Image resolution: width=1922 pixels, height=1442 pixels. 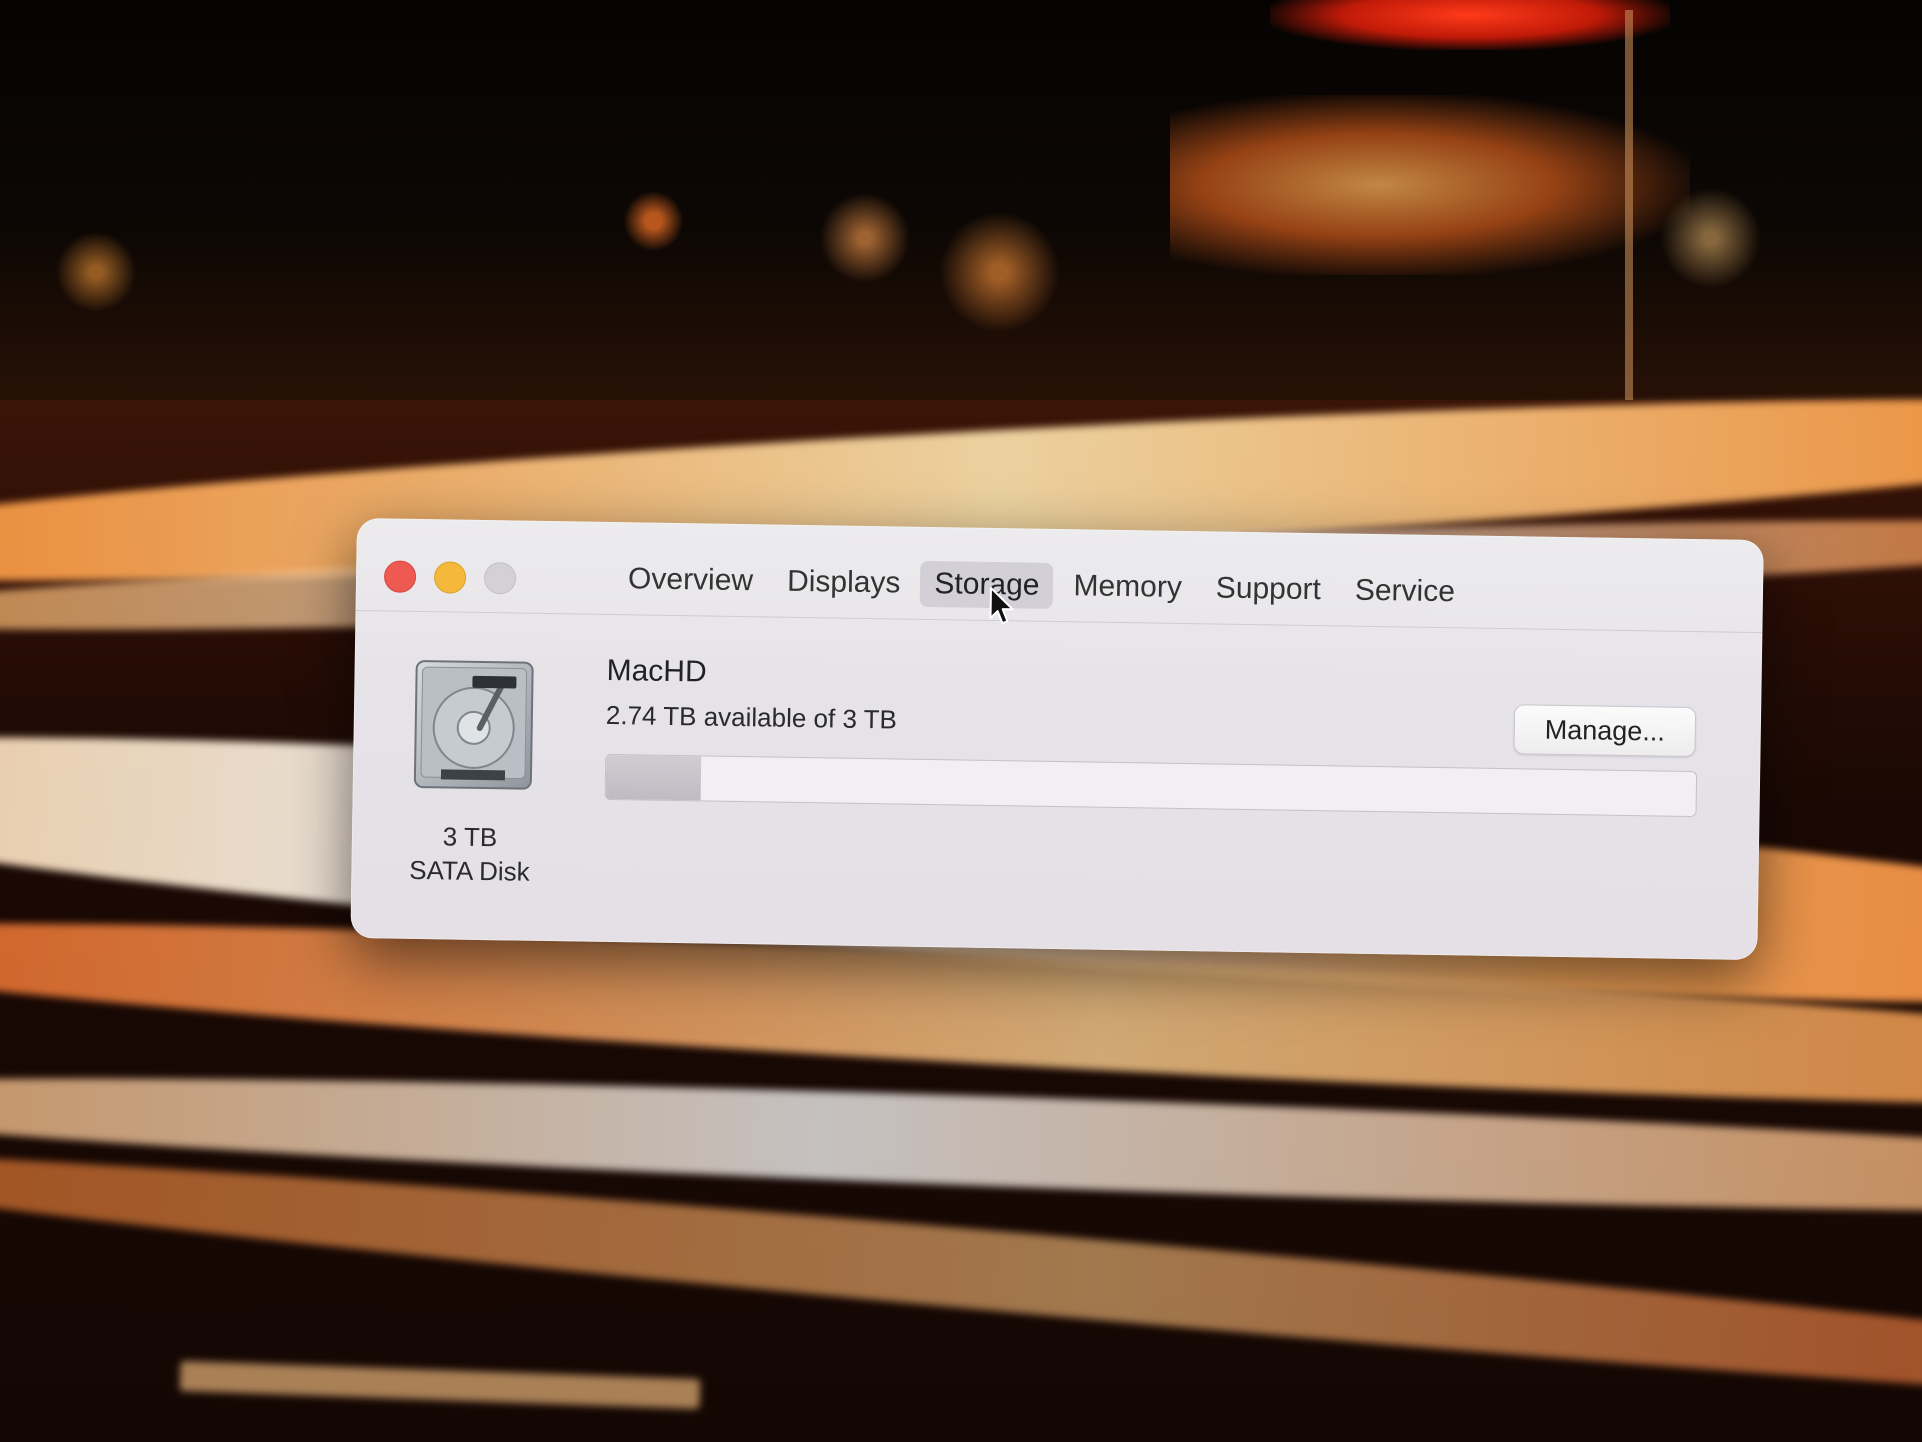 What do you see at coordinates (961, 255) in the screenshot?
I see `tree-line` at bounding box center [961, 255].